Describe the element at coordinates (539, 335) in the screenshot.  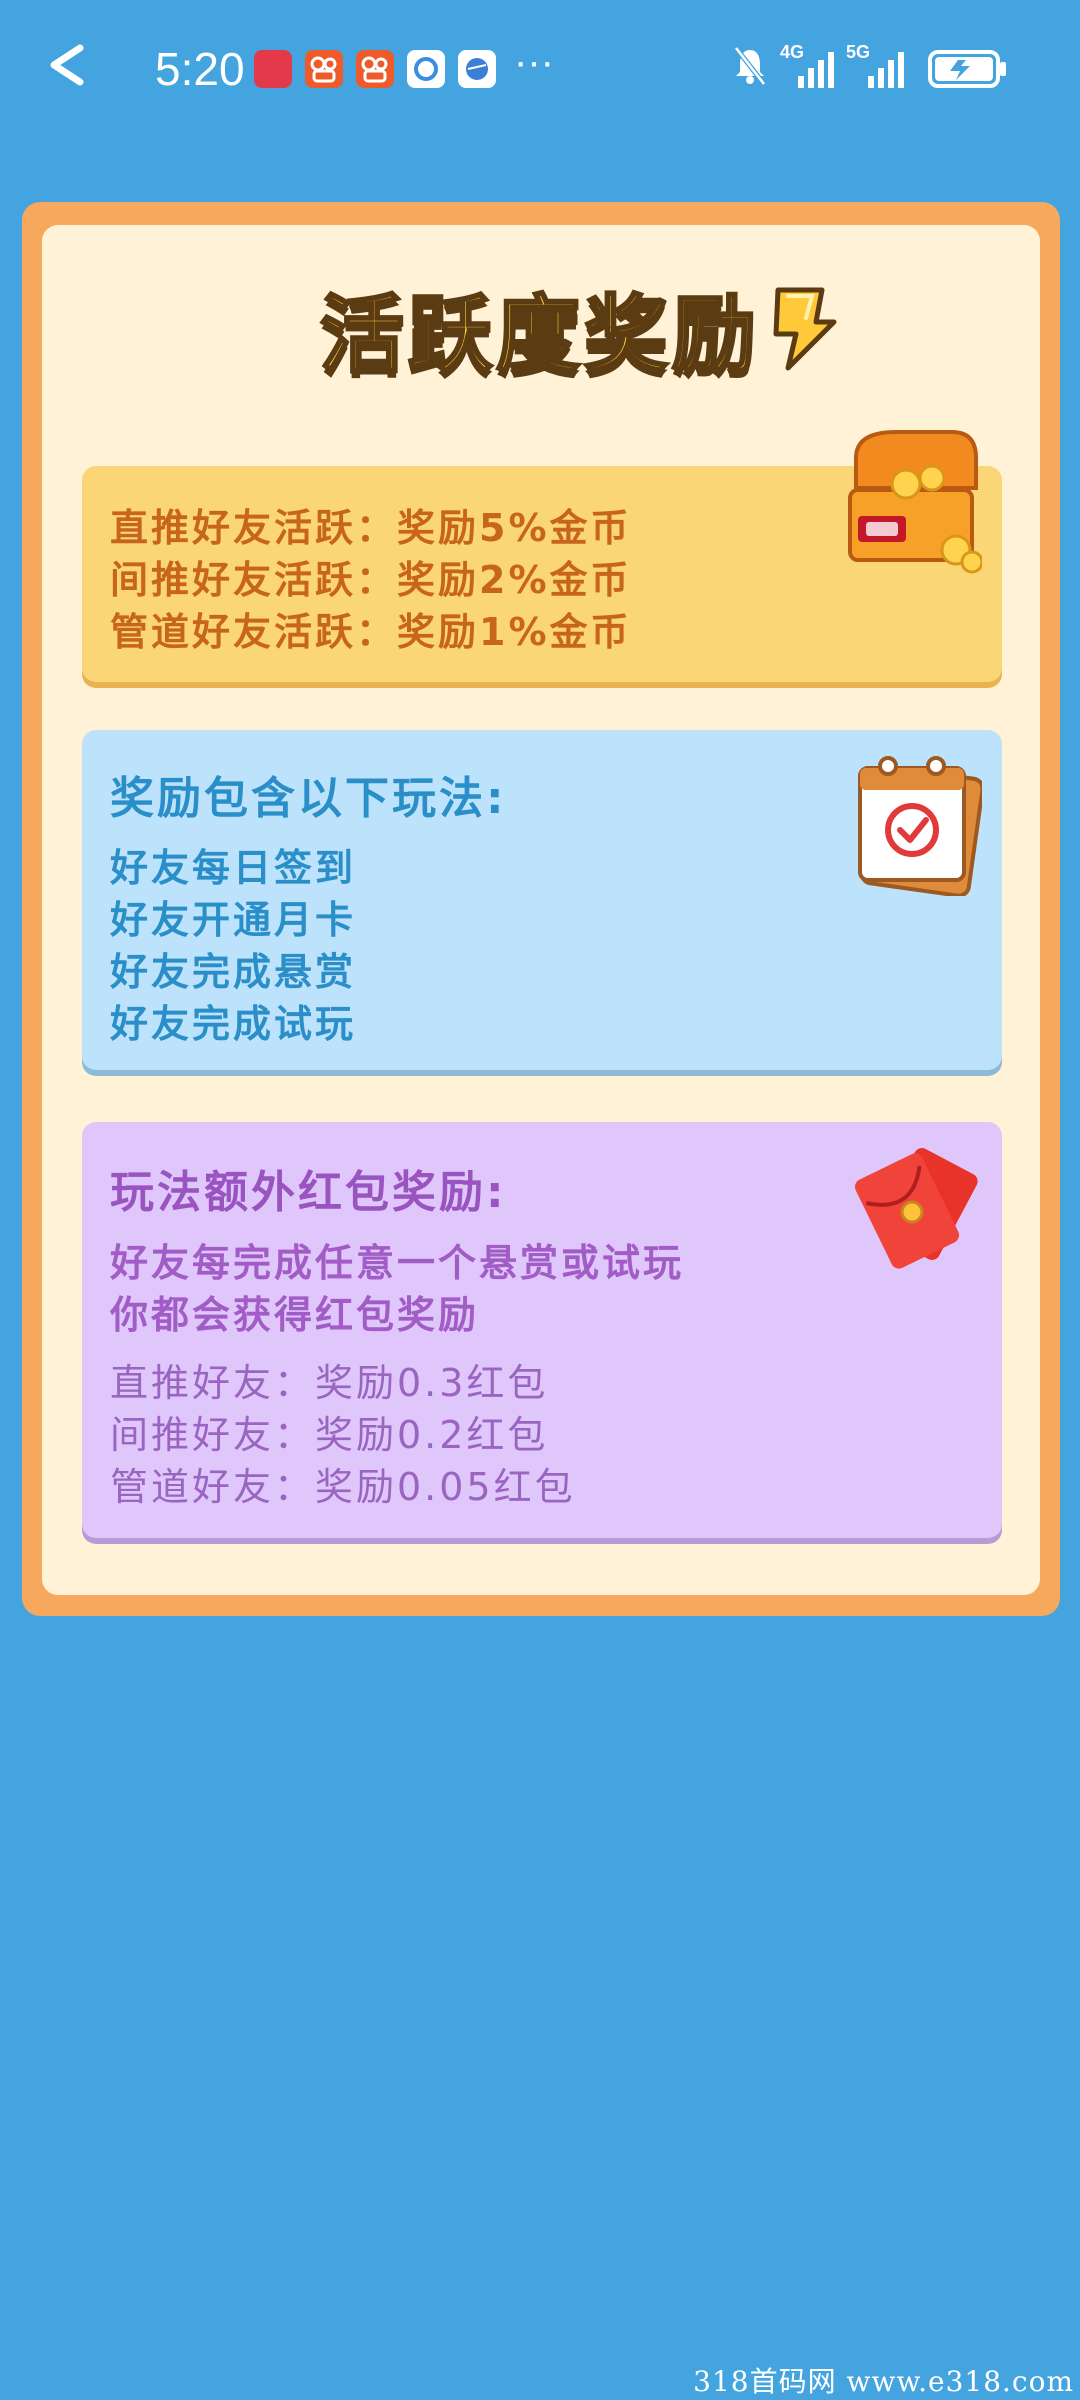
I see `page-title: 活跃度奖励` at that location.